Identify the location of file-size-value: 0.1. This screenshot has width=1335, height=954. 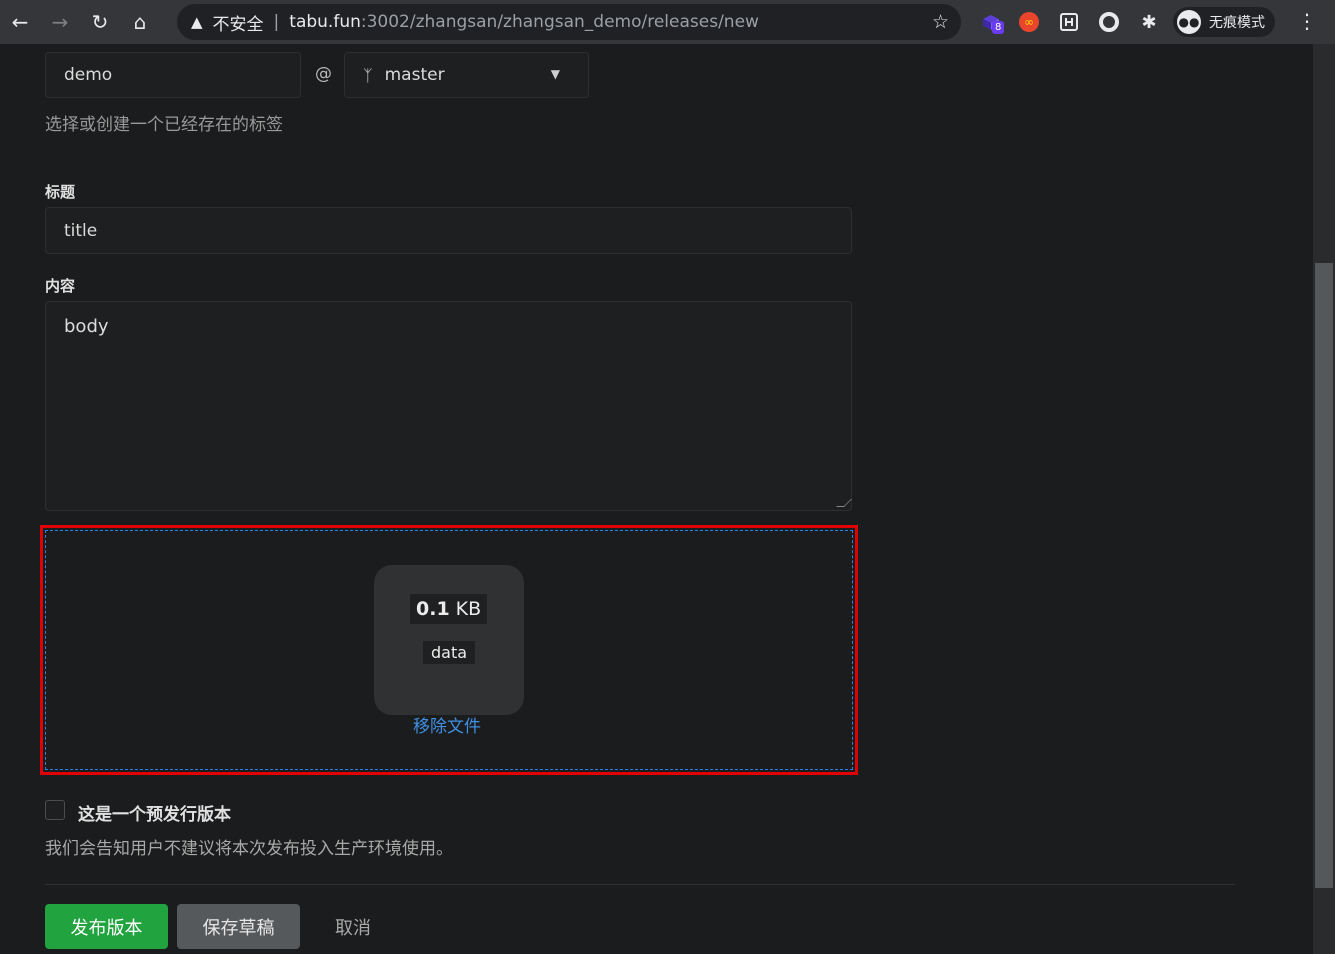
(433, 609).